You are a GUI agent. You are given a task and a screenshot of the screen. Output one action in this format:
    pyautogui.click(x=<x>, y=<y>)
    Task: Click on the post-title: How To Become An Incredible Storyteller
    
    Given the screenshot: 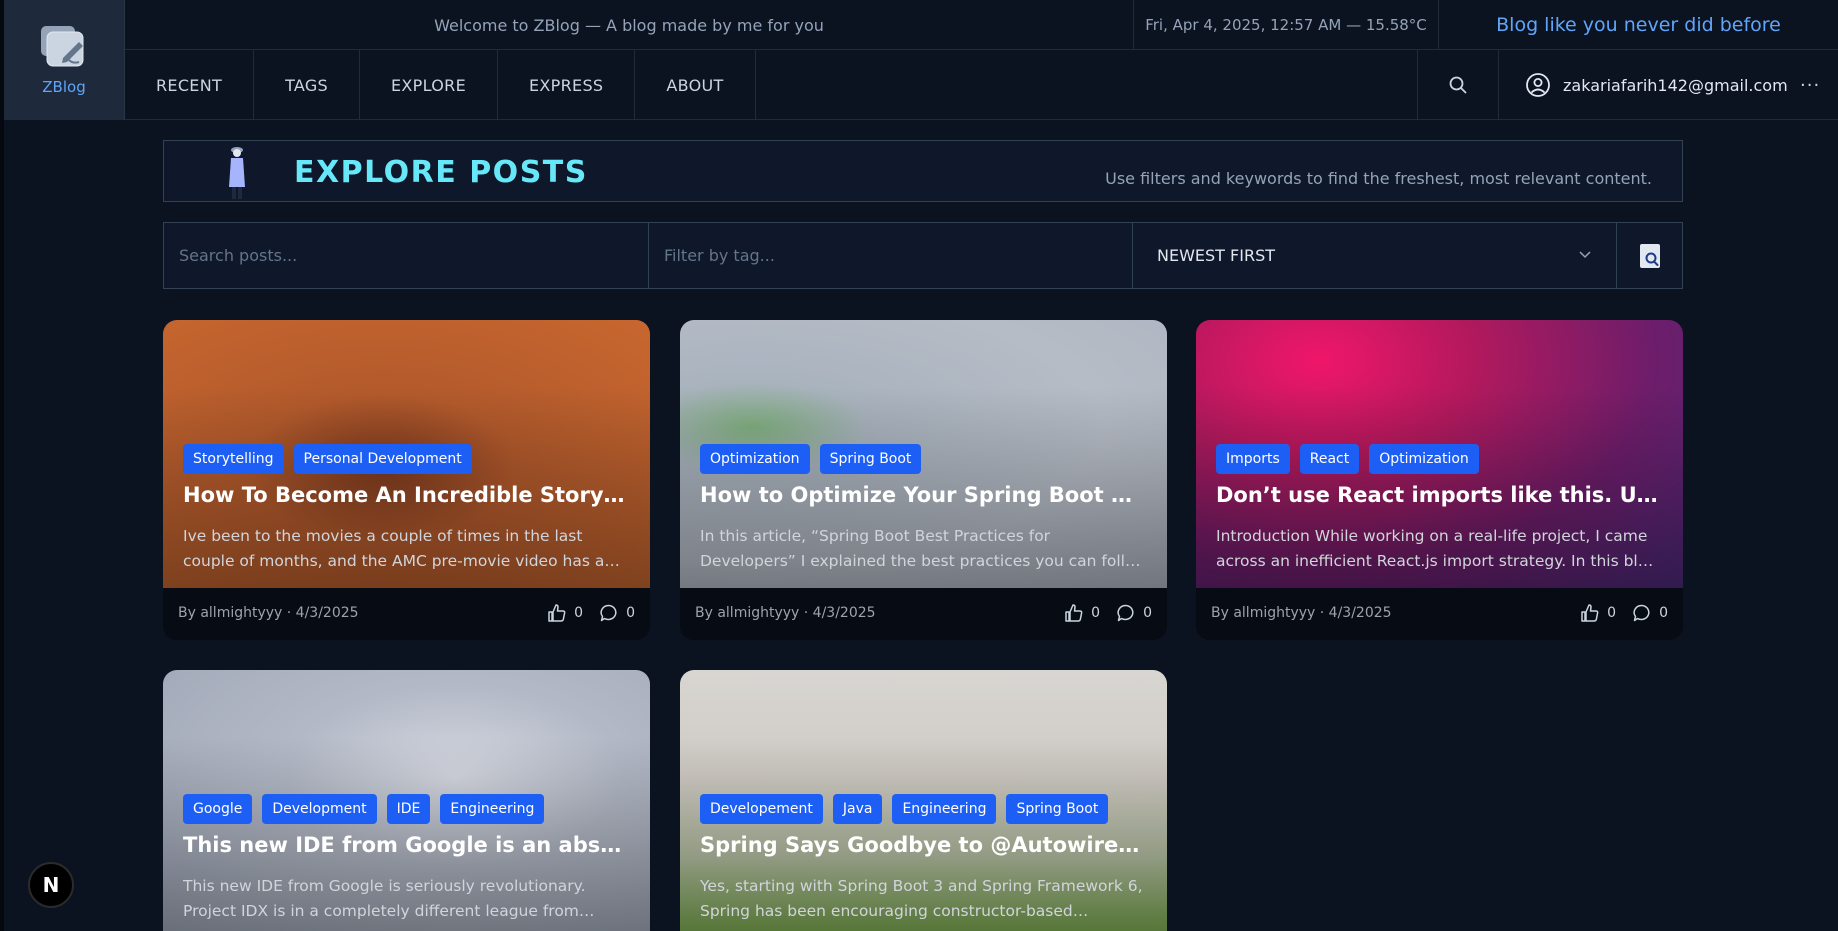 What is the action you would take?
    pyautogui.click(x=406, y=495)
    